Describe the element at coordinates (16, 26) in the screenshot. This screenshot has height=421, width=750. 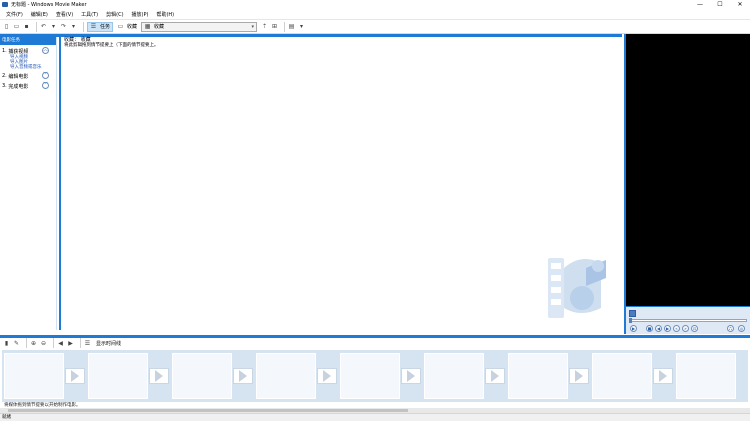
I see `open-folder-icon: ▭` at that location.